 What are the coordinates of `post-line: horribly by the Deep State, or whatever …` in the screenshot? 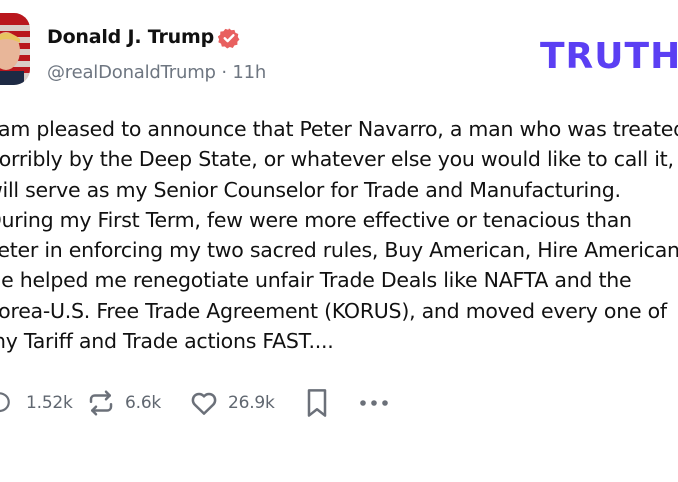 It's located at (337, 159).